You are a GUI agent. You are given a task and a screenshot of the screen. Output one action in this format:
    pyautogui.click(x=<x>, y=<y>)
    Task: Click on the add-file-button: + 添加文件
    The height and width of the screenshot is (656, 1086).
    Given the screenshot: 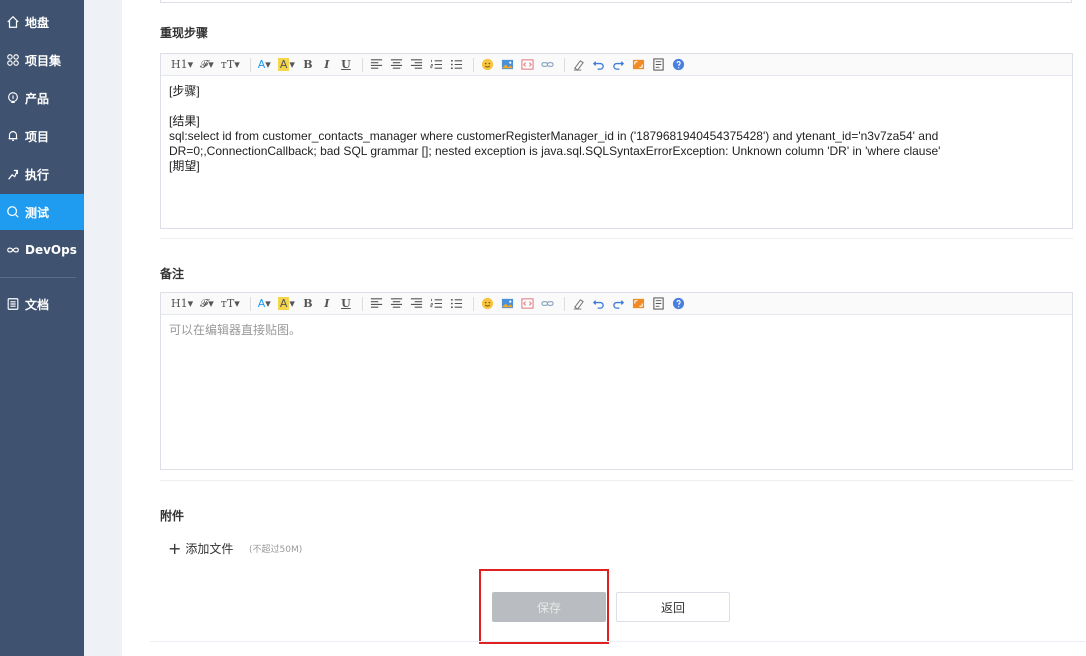 What is the action you would take?
    pyautogui.click(x=200, y=548)
    